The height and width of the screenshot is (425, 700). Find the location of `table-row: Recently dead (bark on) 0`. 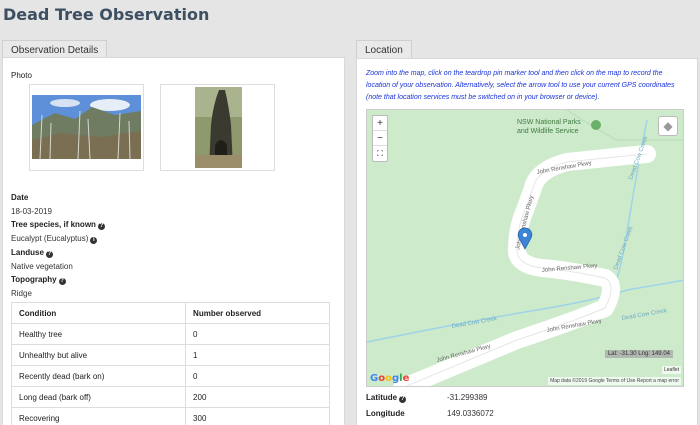

table-row: Recently dead (bark on) 0 is located at coordinates (170, 376).